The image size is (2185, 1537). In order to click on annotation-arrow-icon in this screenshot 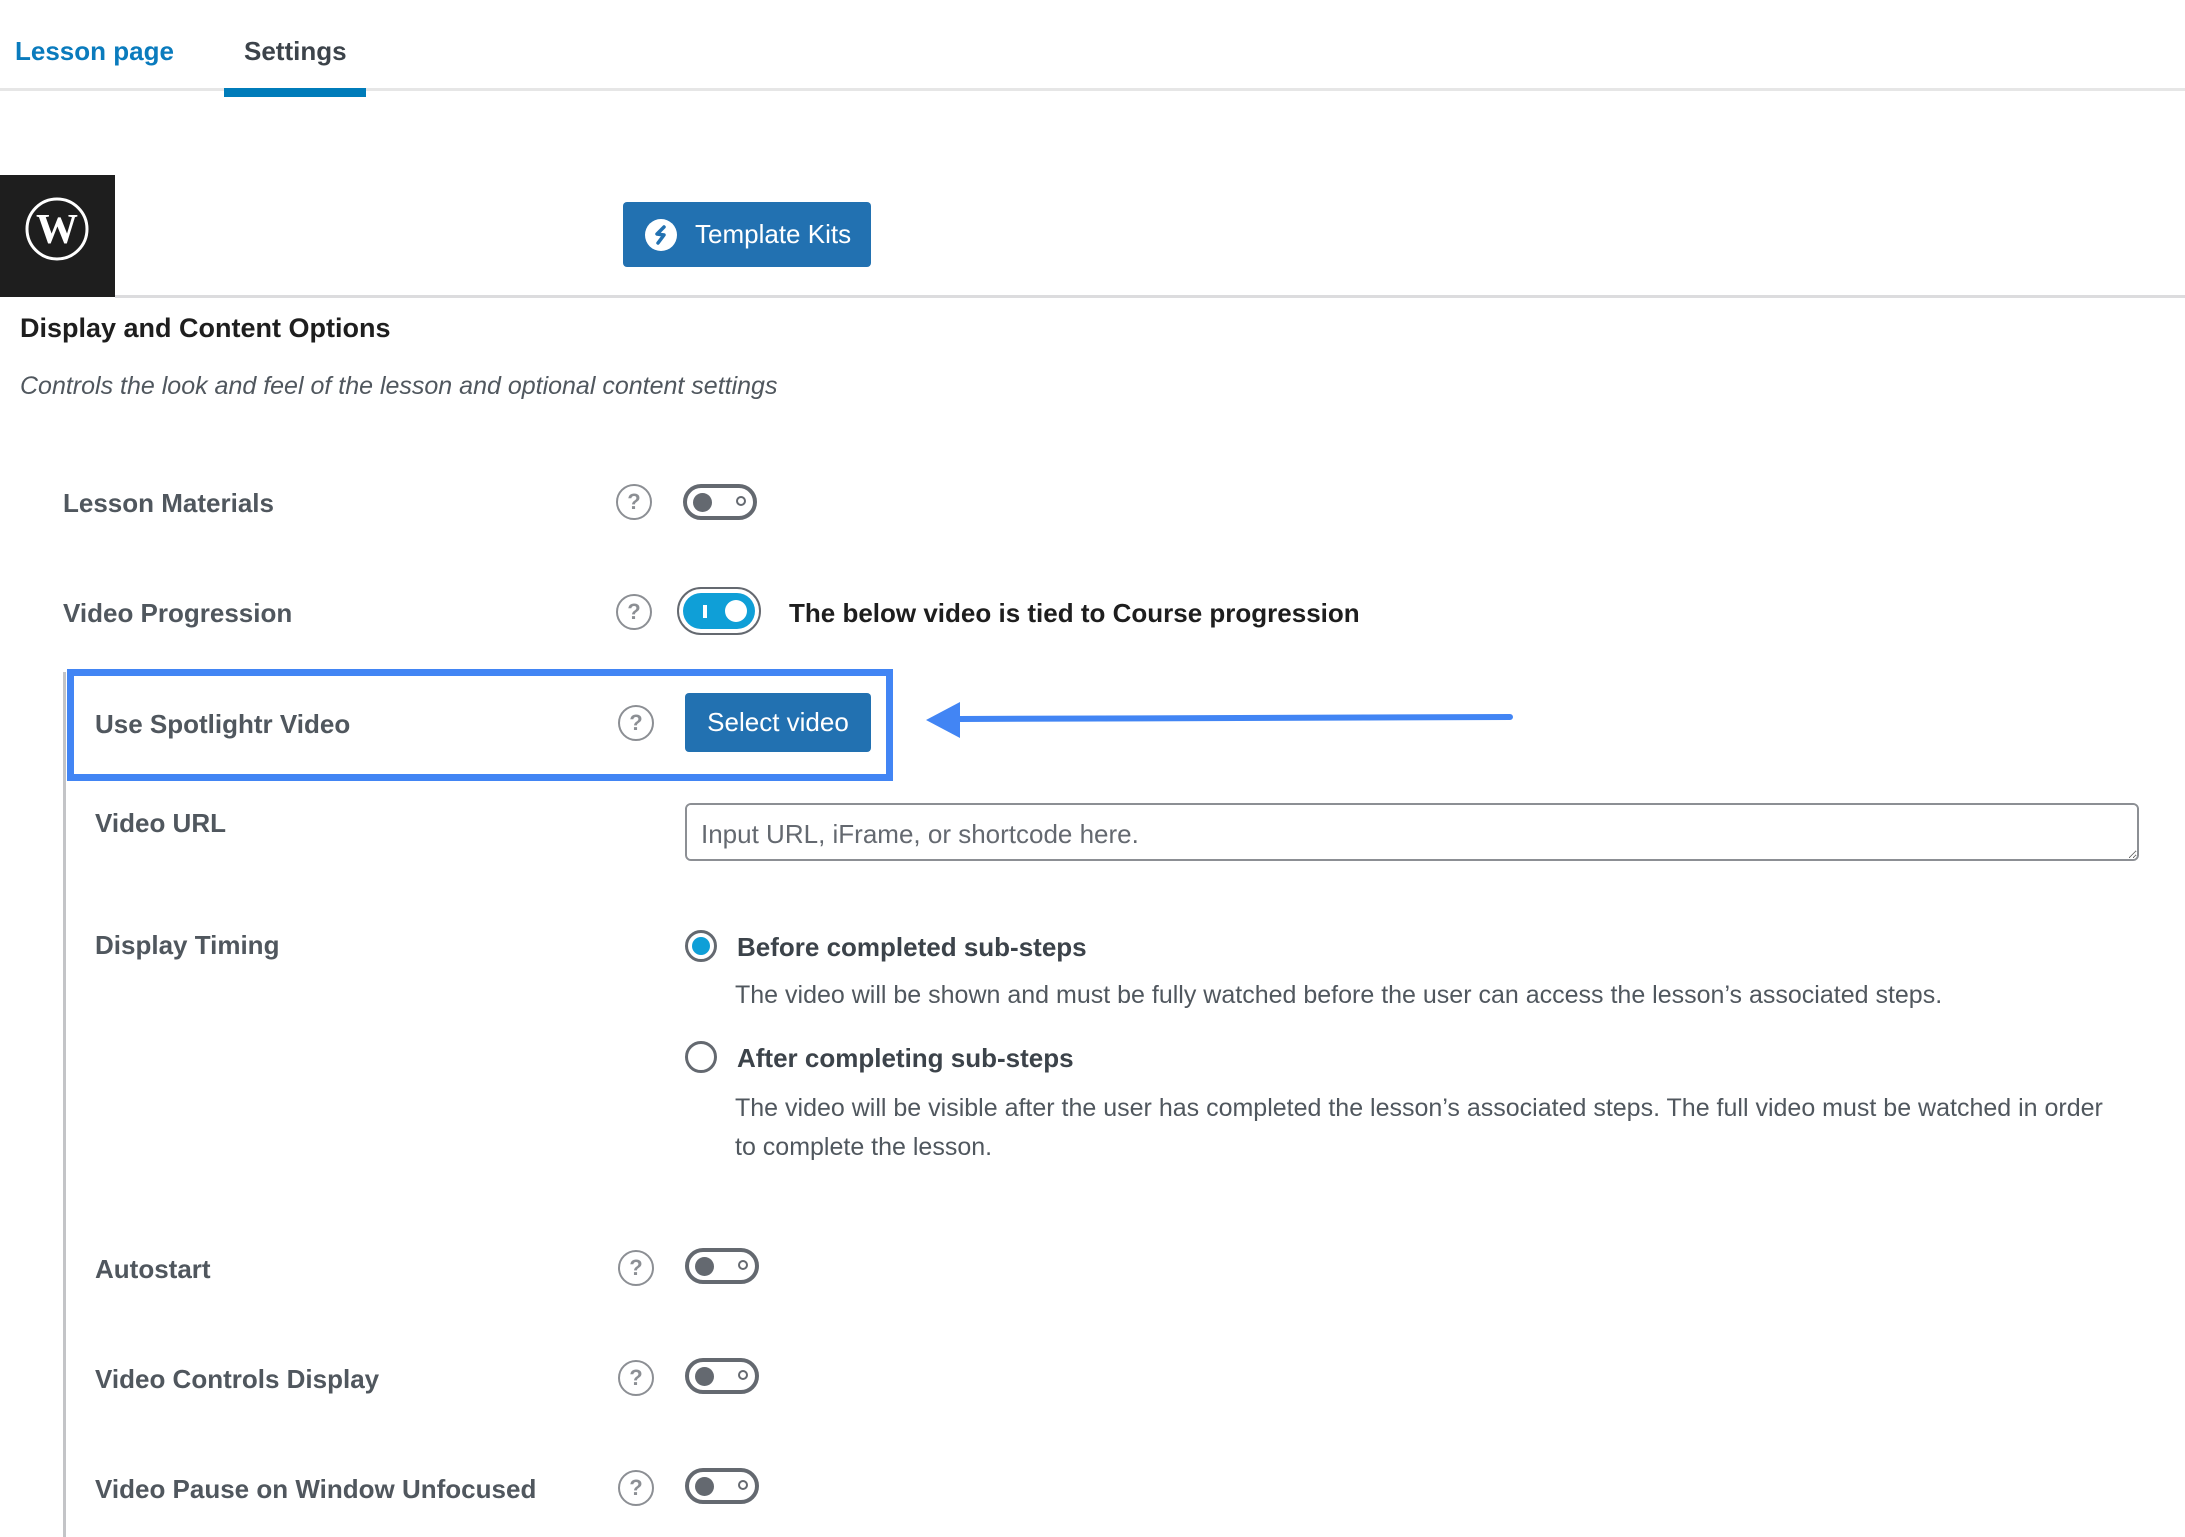, I will do `click(1219, 720)`.